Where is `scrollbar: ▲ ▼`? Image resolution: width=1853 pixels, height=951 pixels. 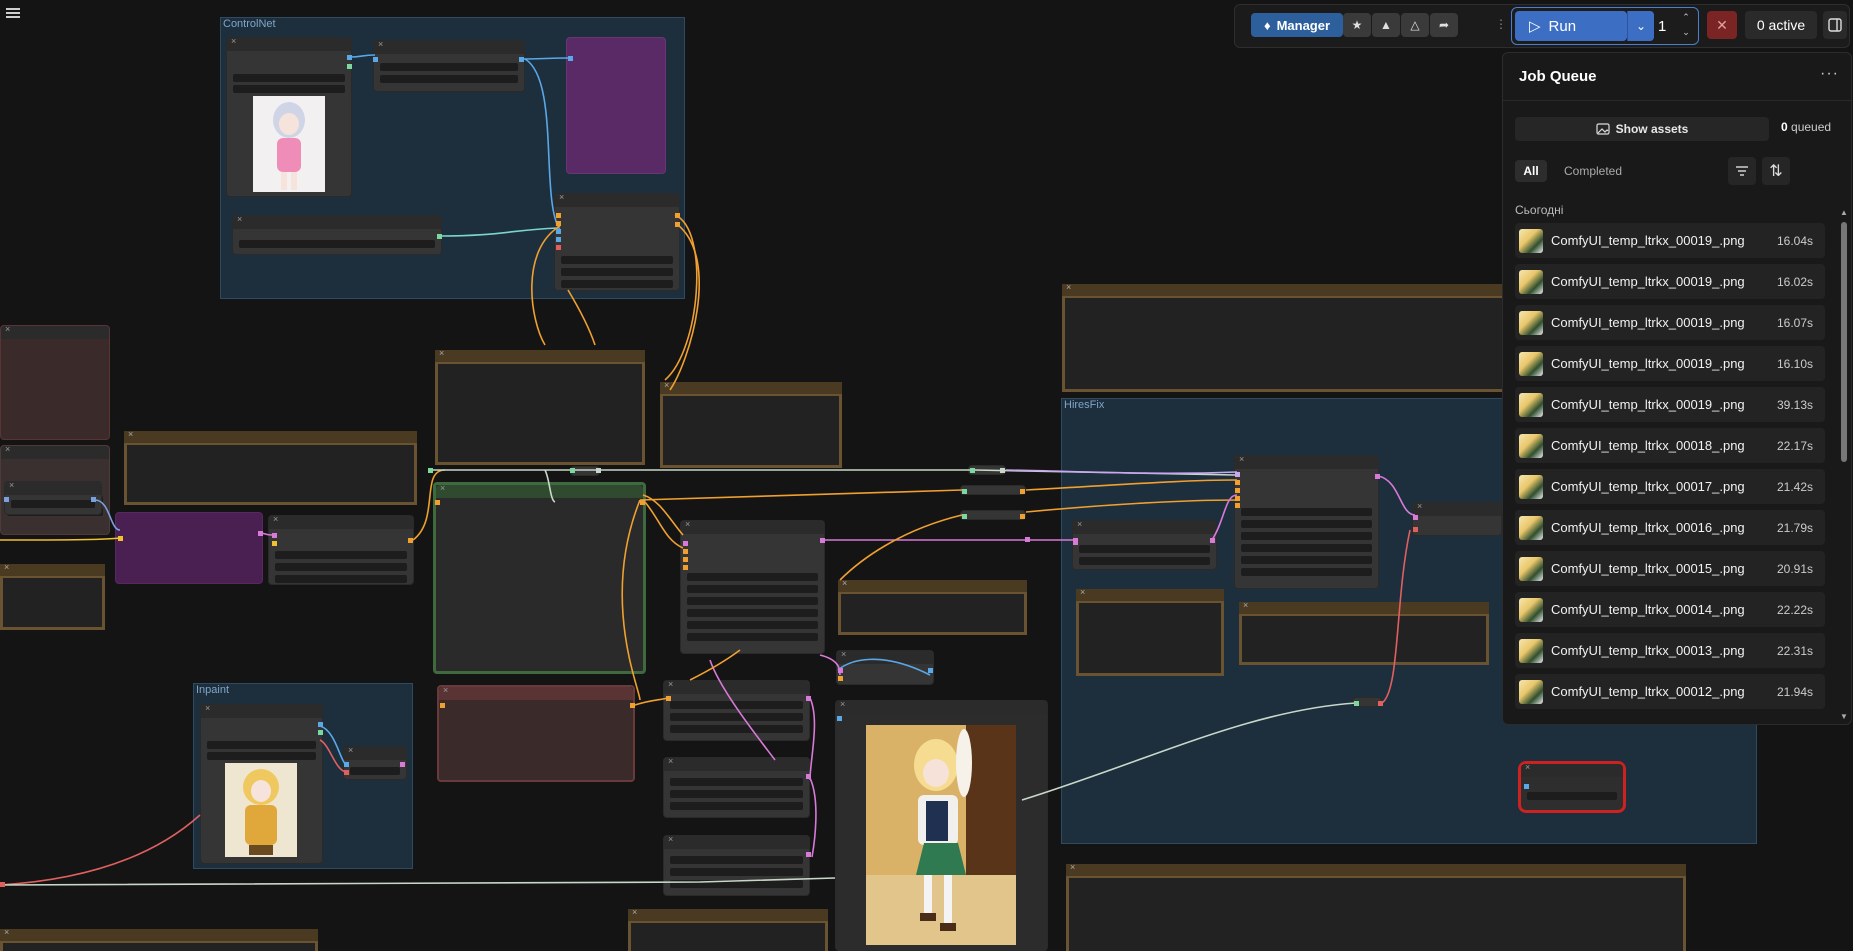
scrollbar: ▲ ▼ is located at coordinates (1844, 464).